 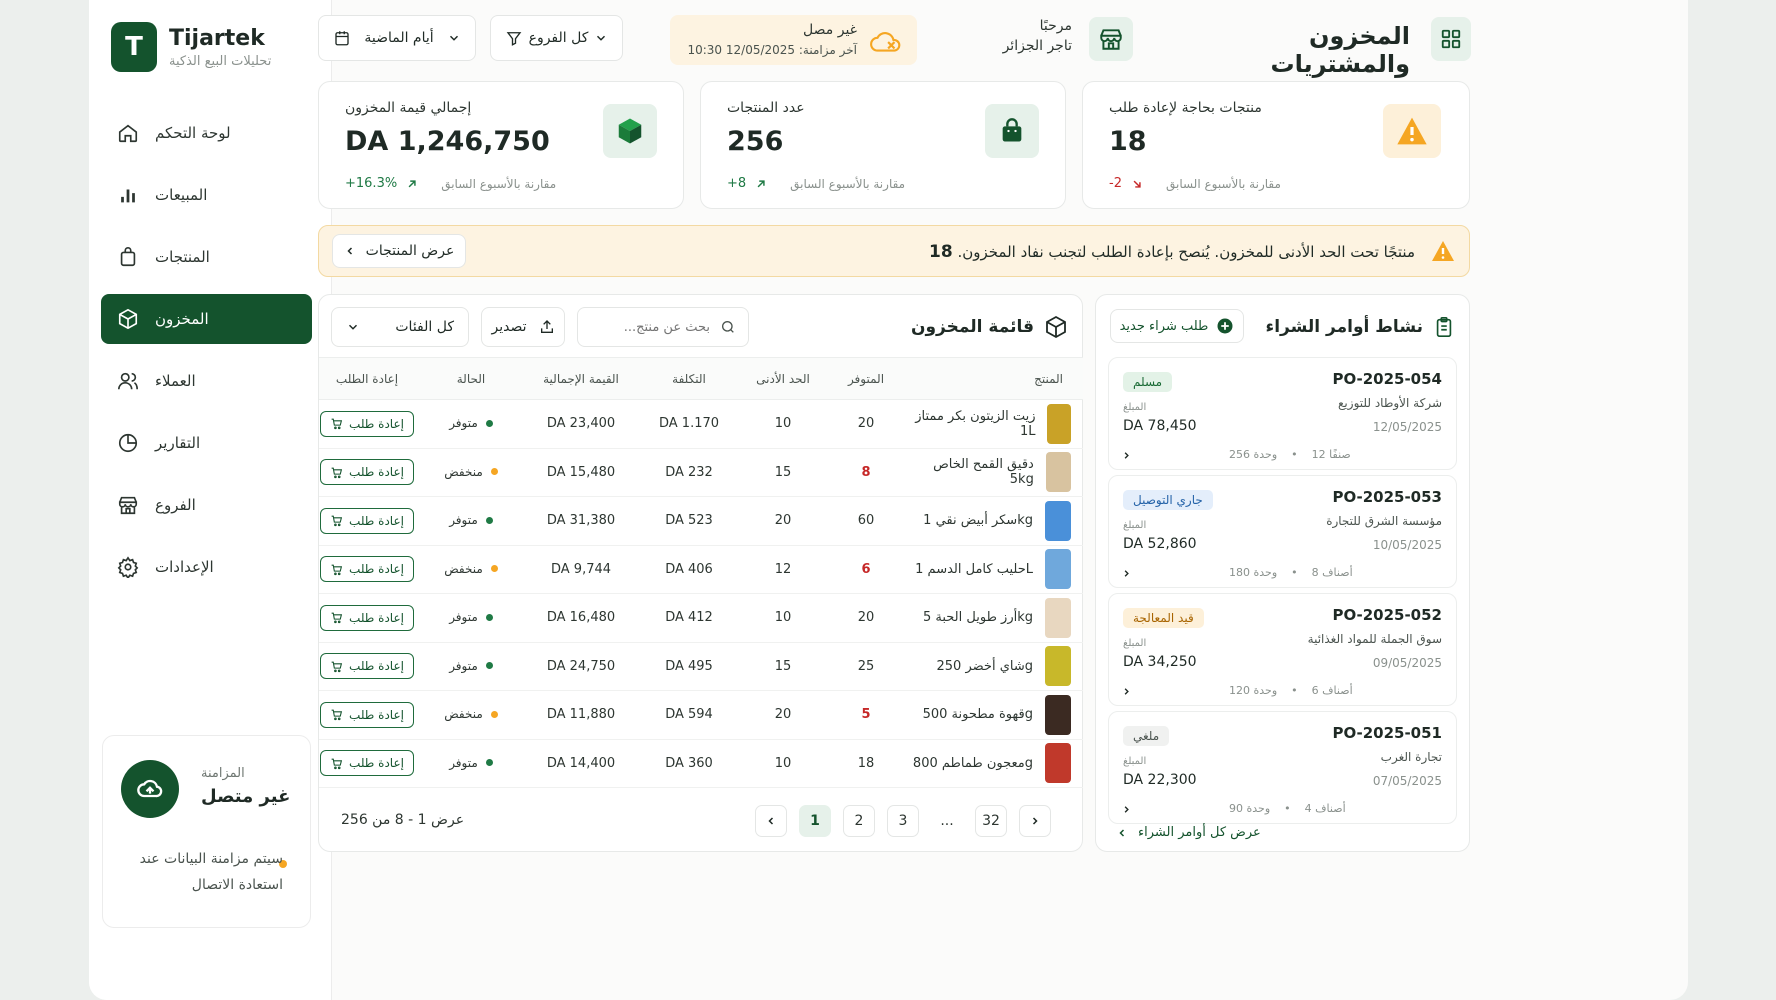 I want to click on kpi-compare: مقارنة بالأسبوع السابق, so click(x=1223, y=183).